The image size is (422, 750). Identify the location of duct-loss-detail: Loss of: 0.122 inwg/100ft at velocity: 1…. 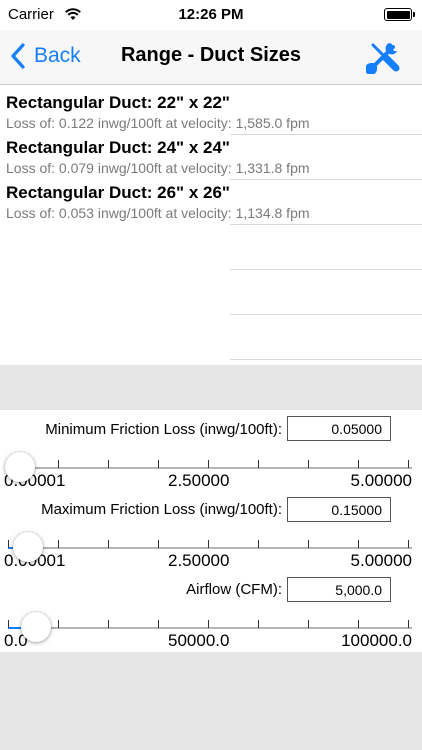
(158, 123).